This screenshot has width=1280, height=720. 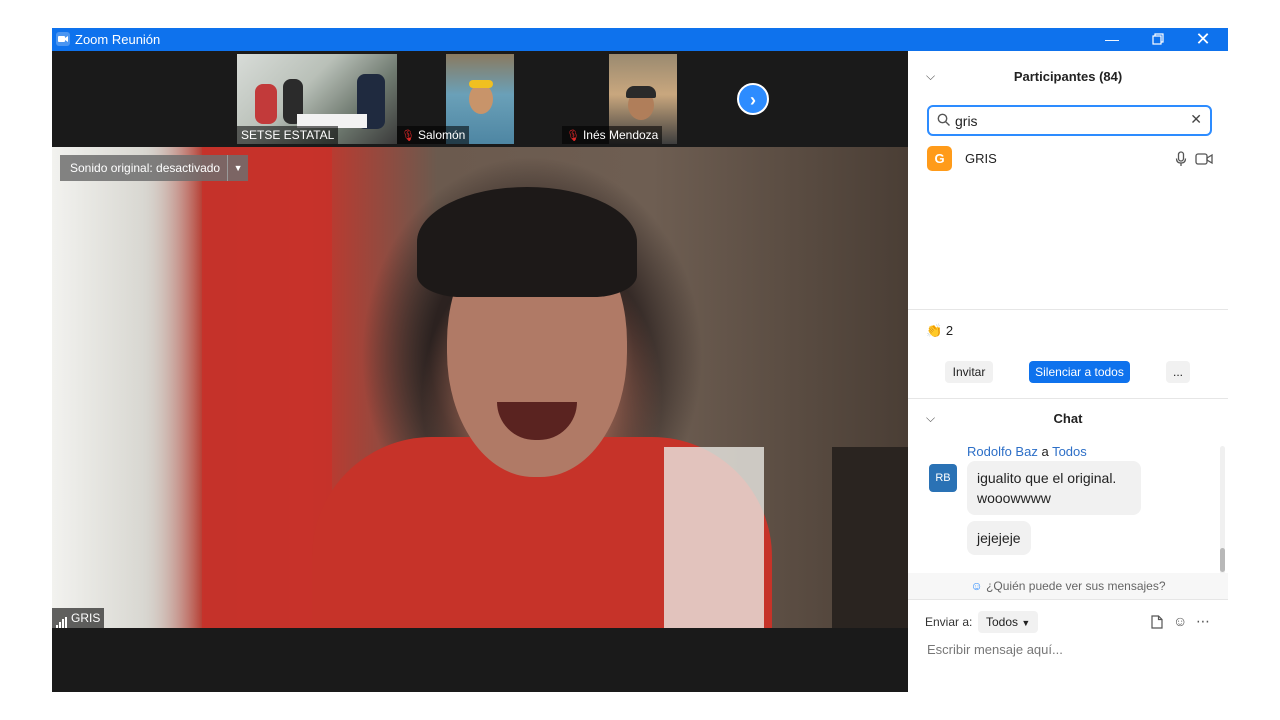 I want to click on participants-header: ⌵ Participantes (84), so click(x=1068, y=79).